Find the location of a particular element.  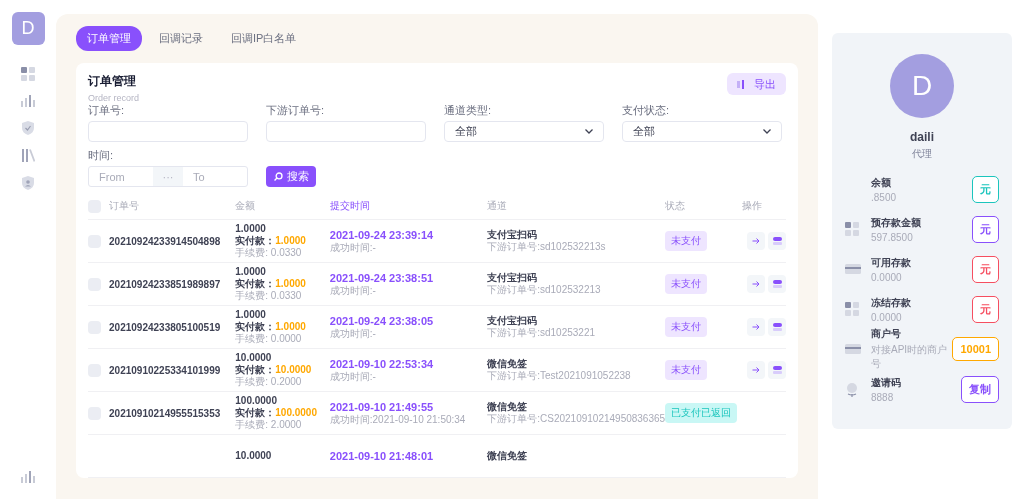

user-role: 代理 is located at coordinates (922, 154).